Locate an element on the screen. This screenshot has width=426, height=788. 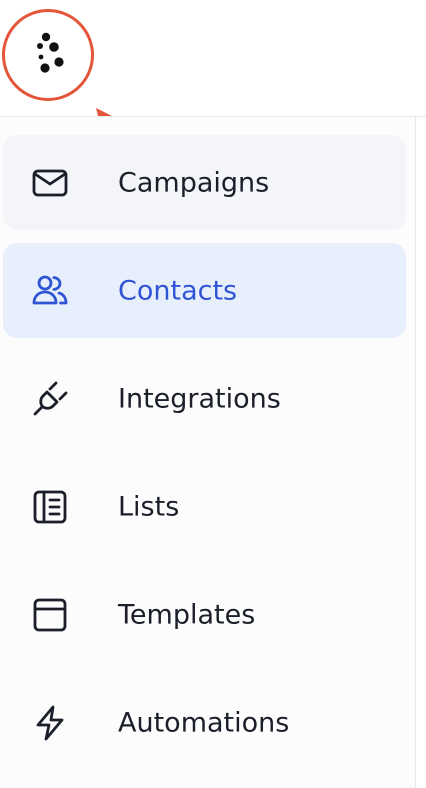
sidebar-item-label: Lists is located at coordinates (149, 506).